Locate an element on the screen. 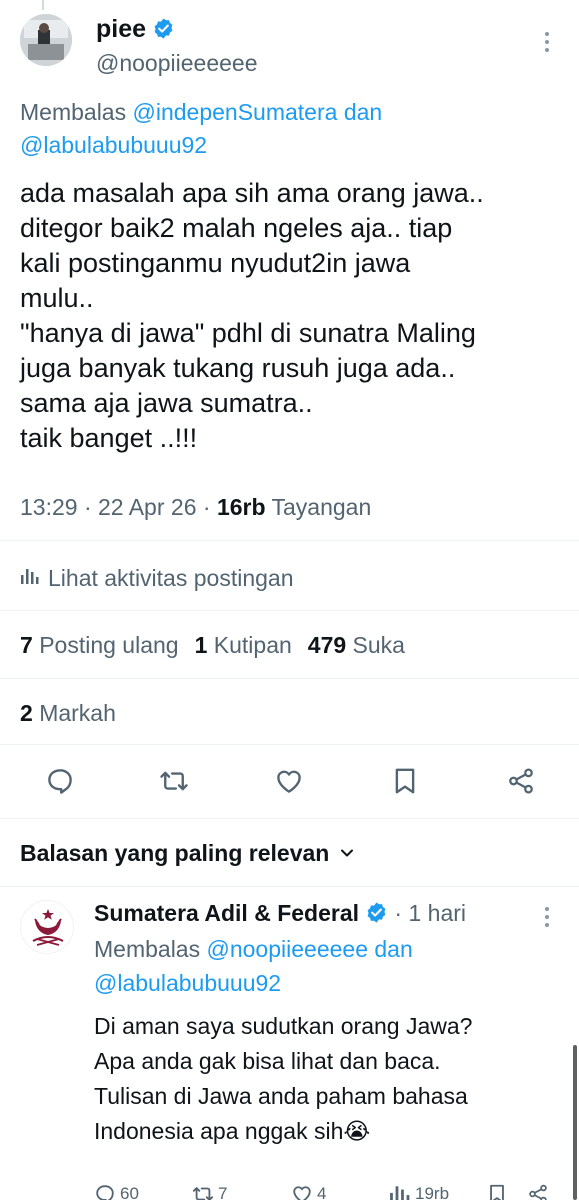  engagement-stats: 7 Posting ulang 1 Kutipan 479 Suka is located at coordinates (212, 645).